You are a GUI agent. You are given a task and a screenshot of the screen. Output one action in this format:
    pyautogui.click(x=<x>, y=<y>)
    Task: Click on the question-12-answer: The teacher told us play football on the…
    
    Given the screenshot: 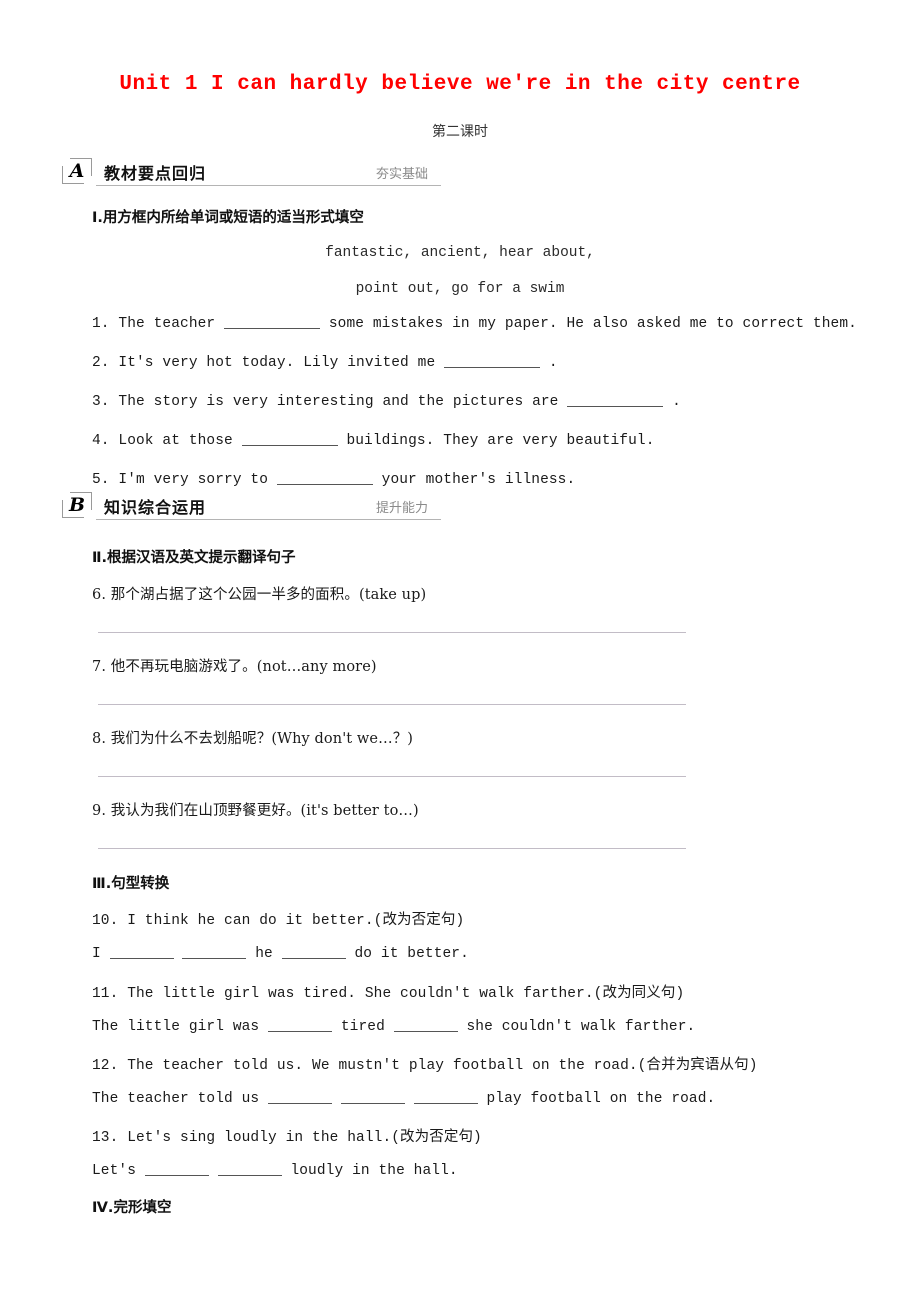 What is the action you would take?
    pyautogui.click(x=403, y=1098)
    